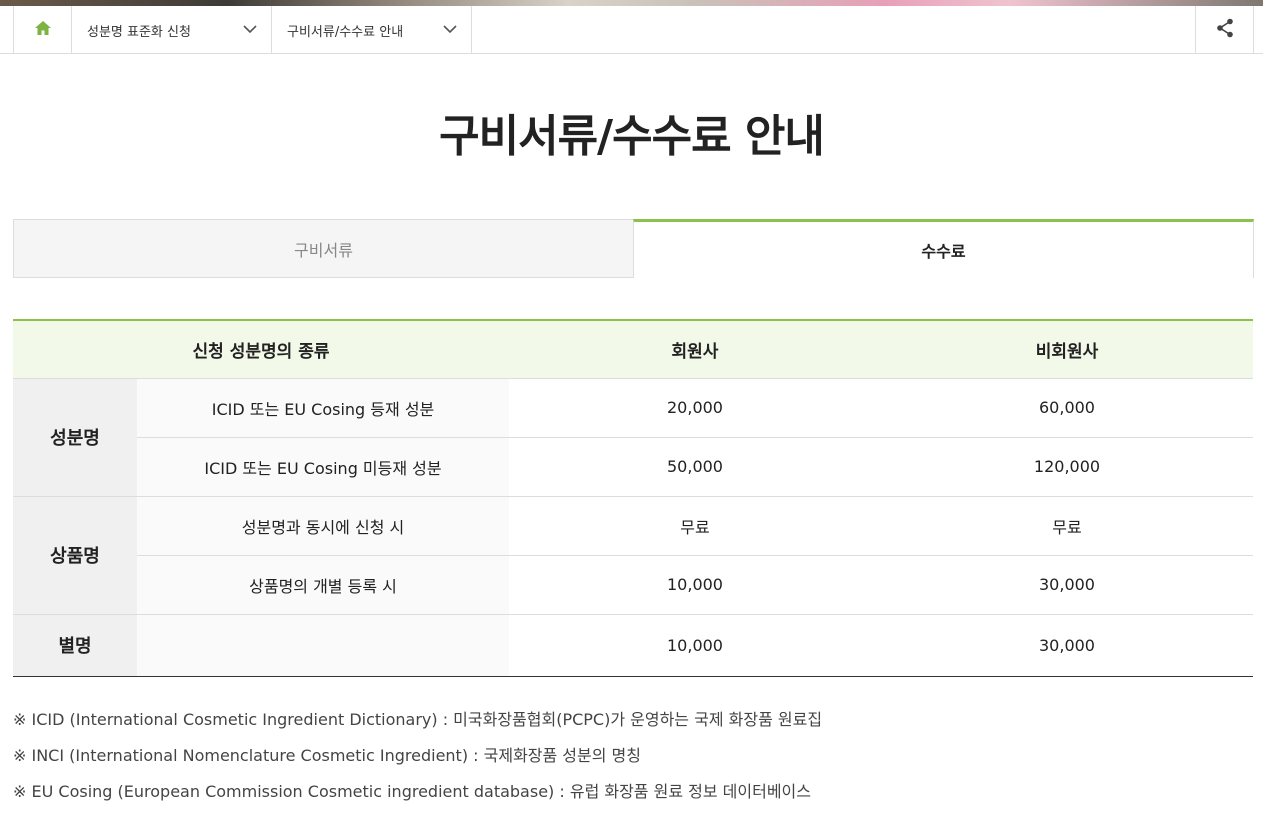  What do you see at coordinates (943, 248) in the screenshot?
I see `tab-fees: 수수료` at bounding box center [943, 248].